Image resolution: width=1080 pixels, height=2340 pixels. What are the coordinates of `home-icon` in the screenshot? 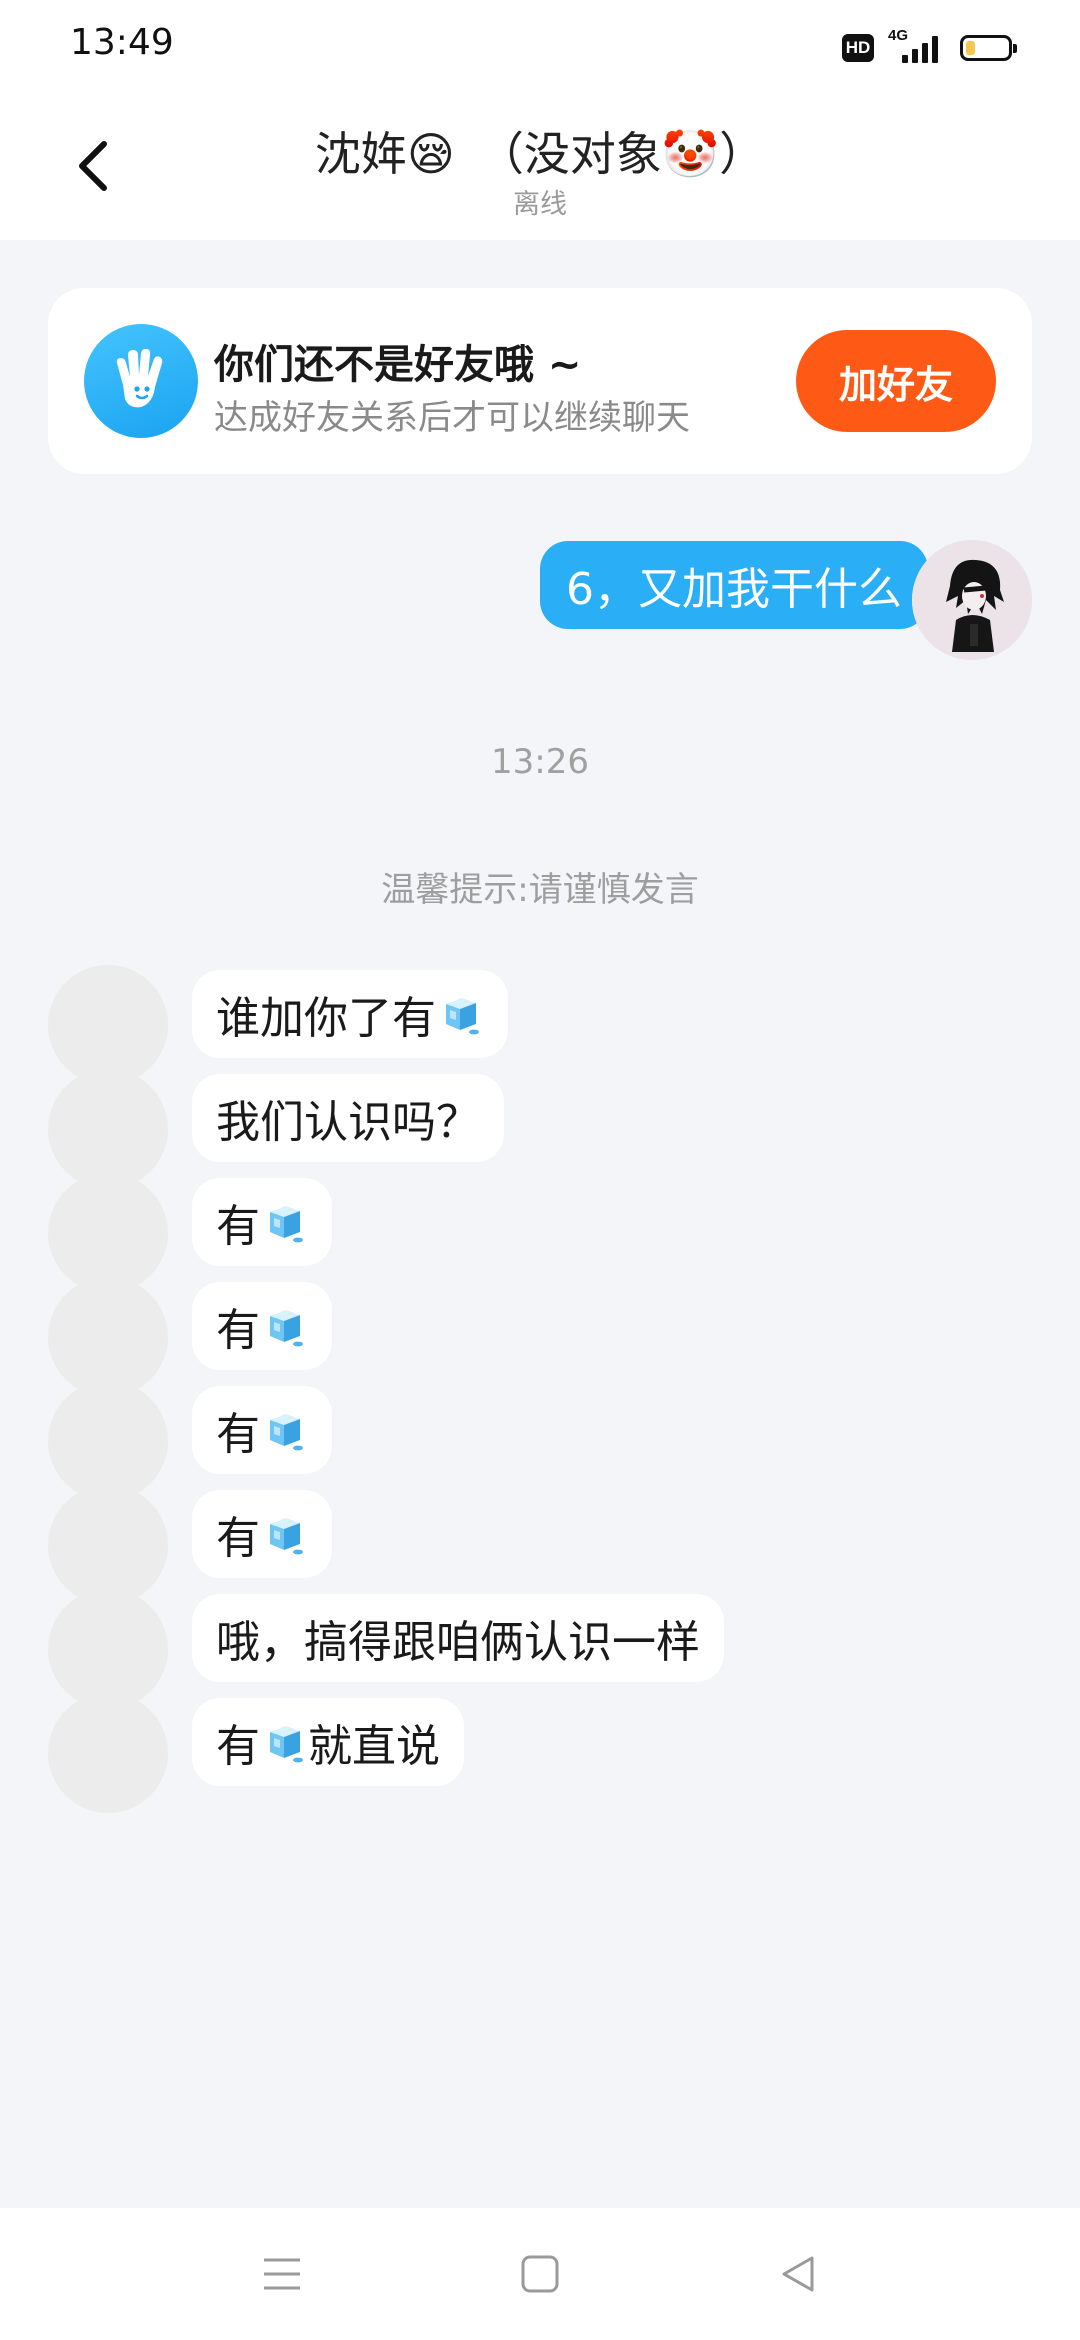 It's located at (540, 2274).